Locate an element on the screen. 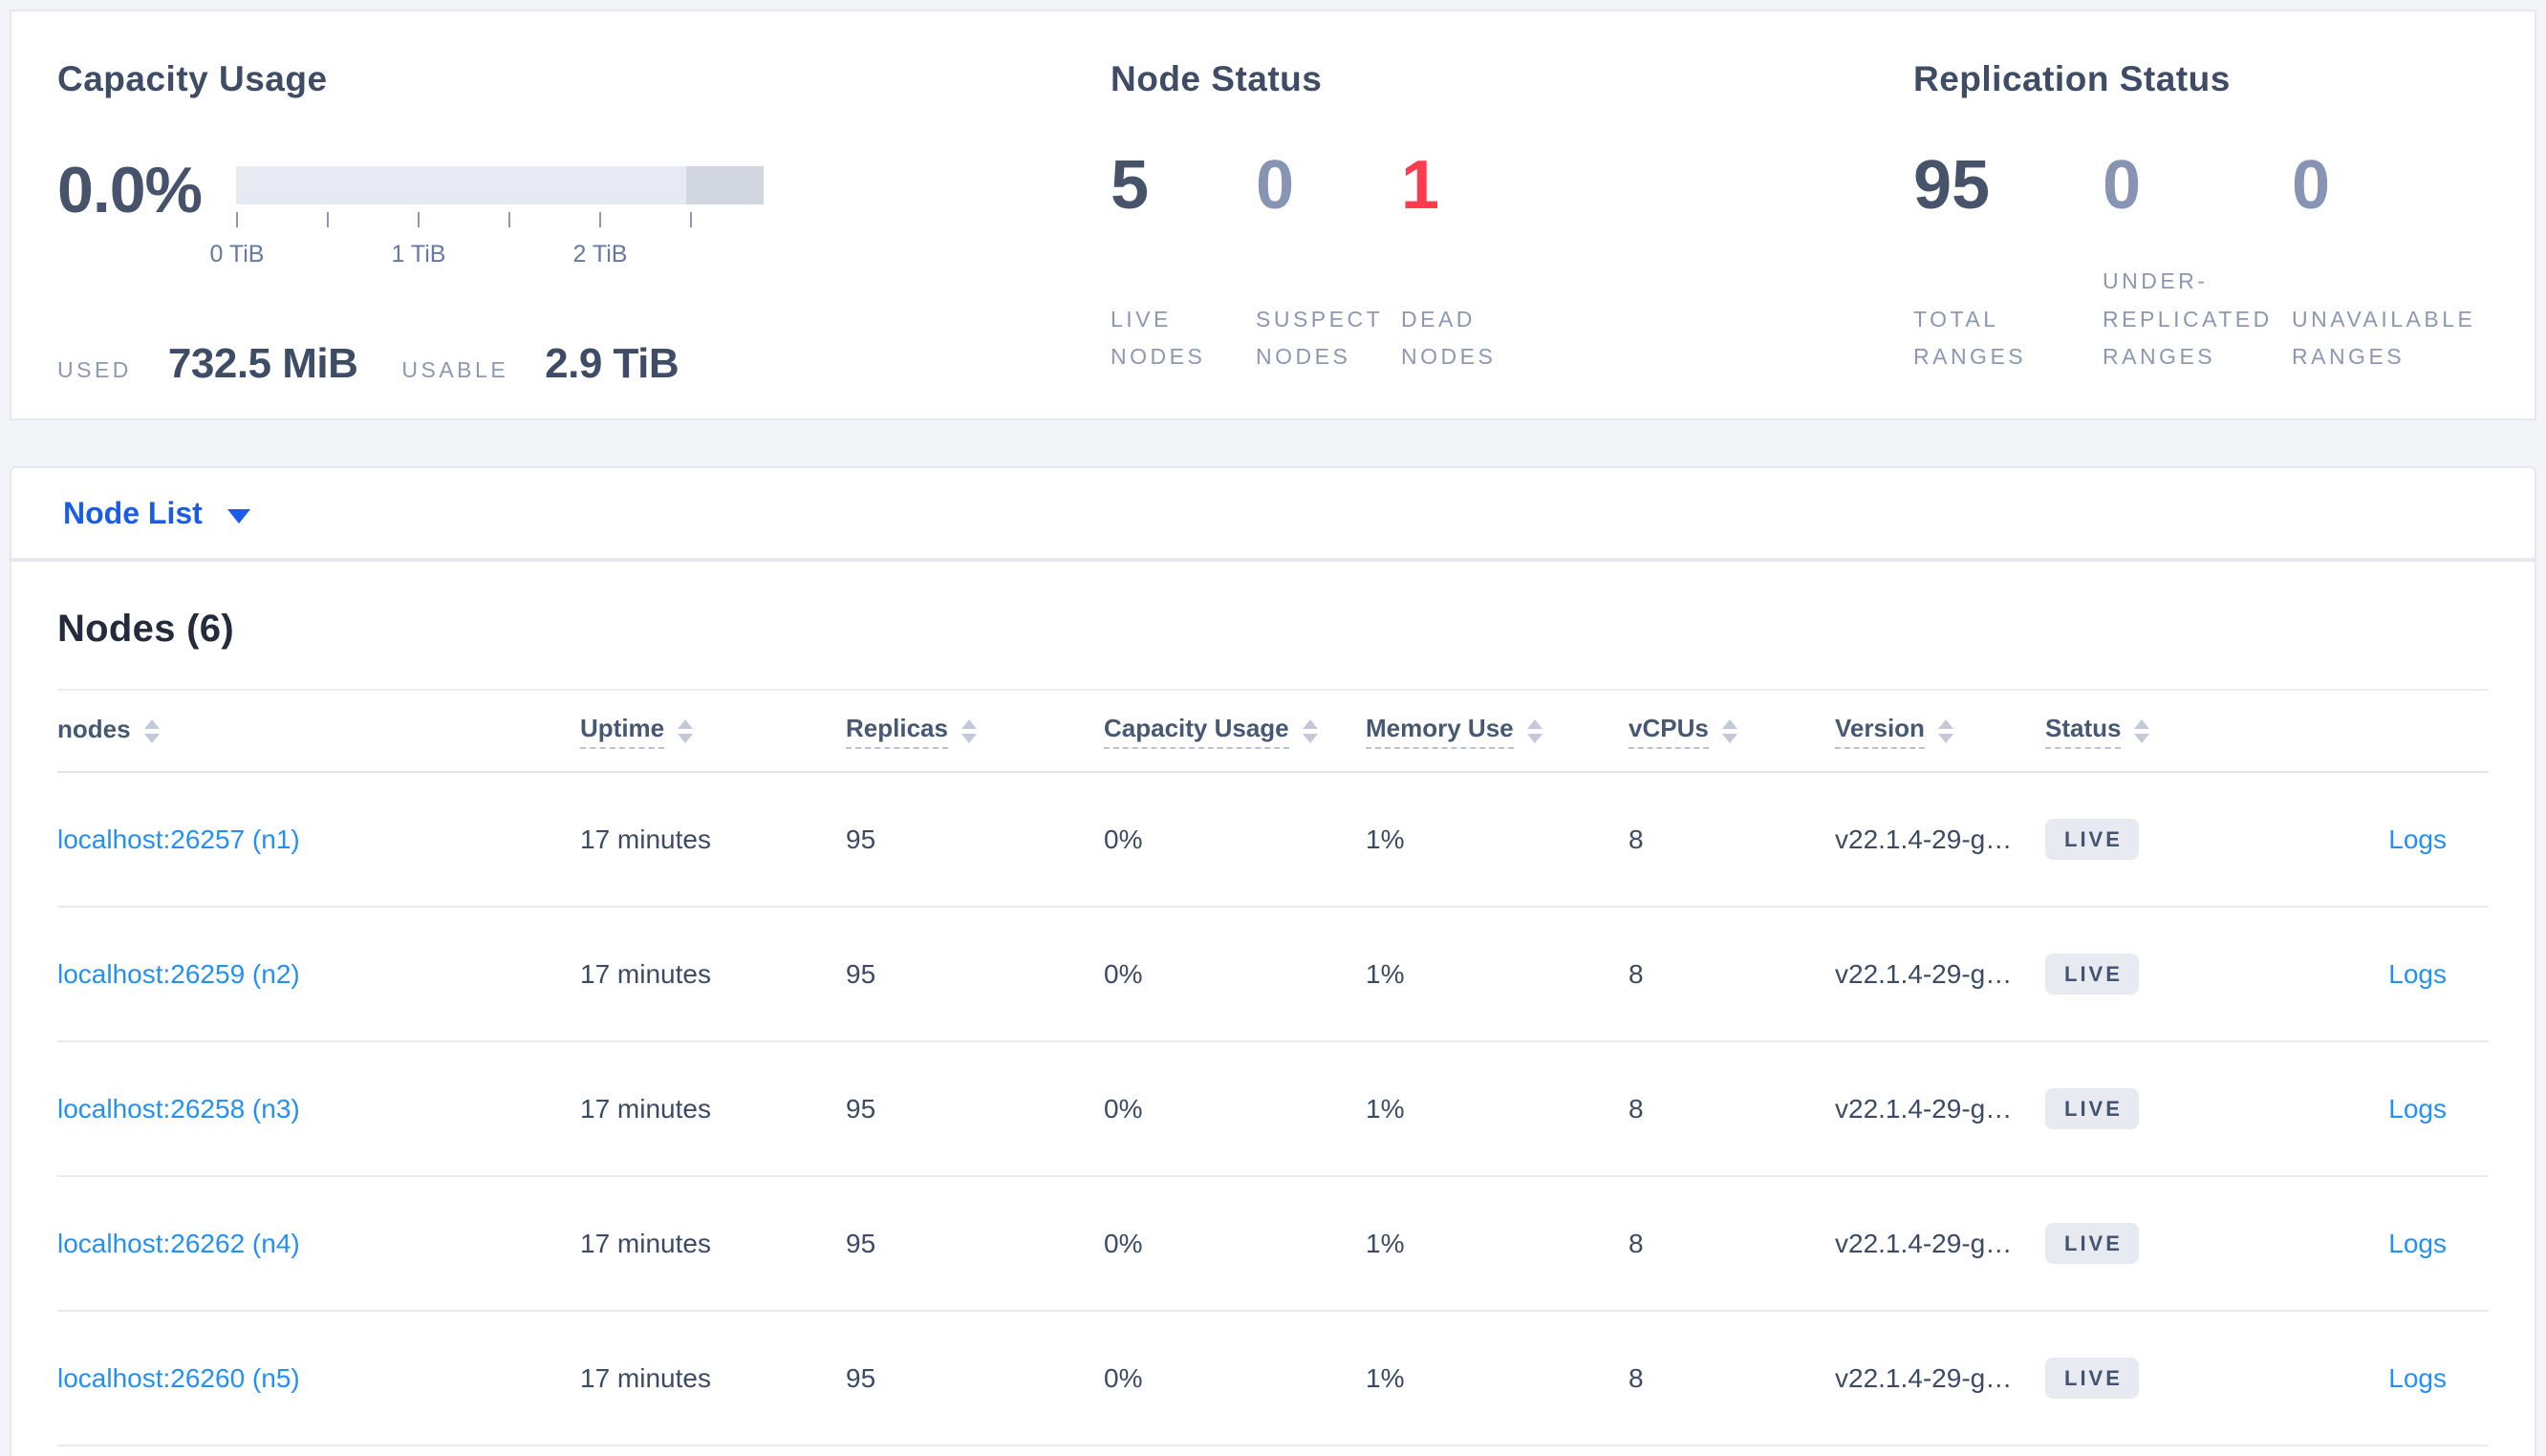  live-nodes-label: LIVE NODES is located at coordinates (1158, 338).